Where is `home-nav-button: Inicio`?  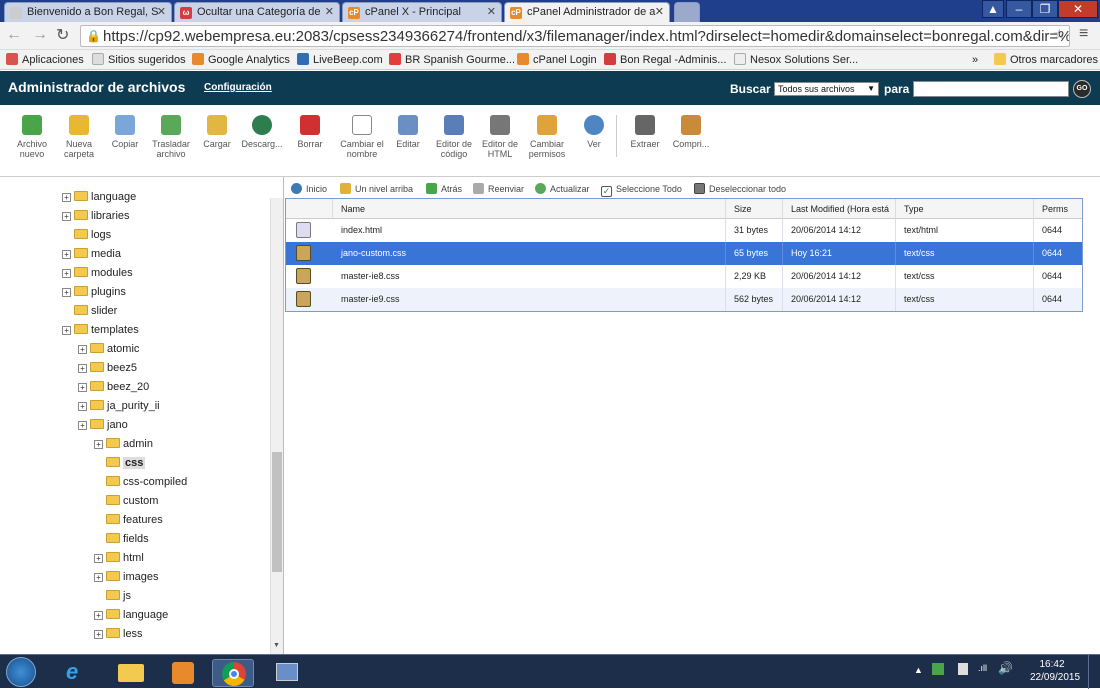
home-nav-button: Inicio is located at coordinates (309, 189).